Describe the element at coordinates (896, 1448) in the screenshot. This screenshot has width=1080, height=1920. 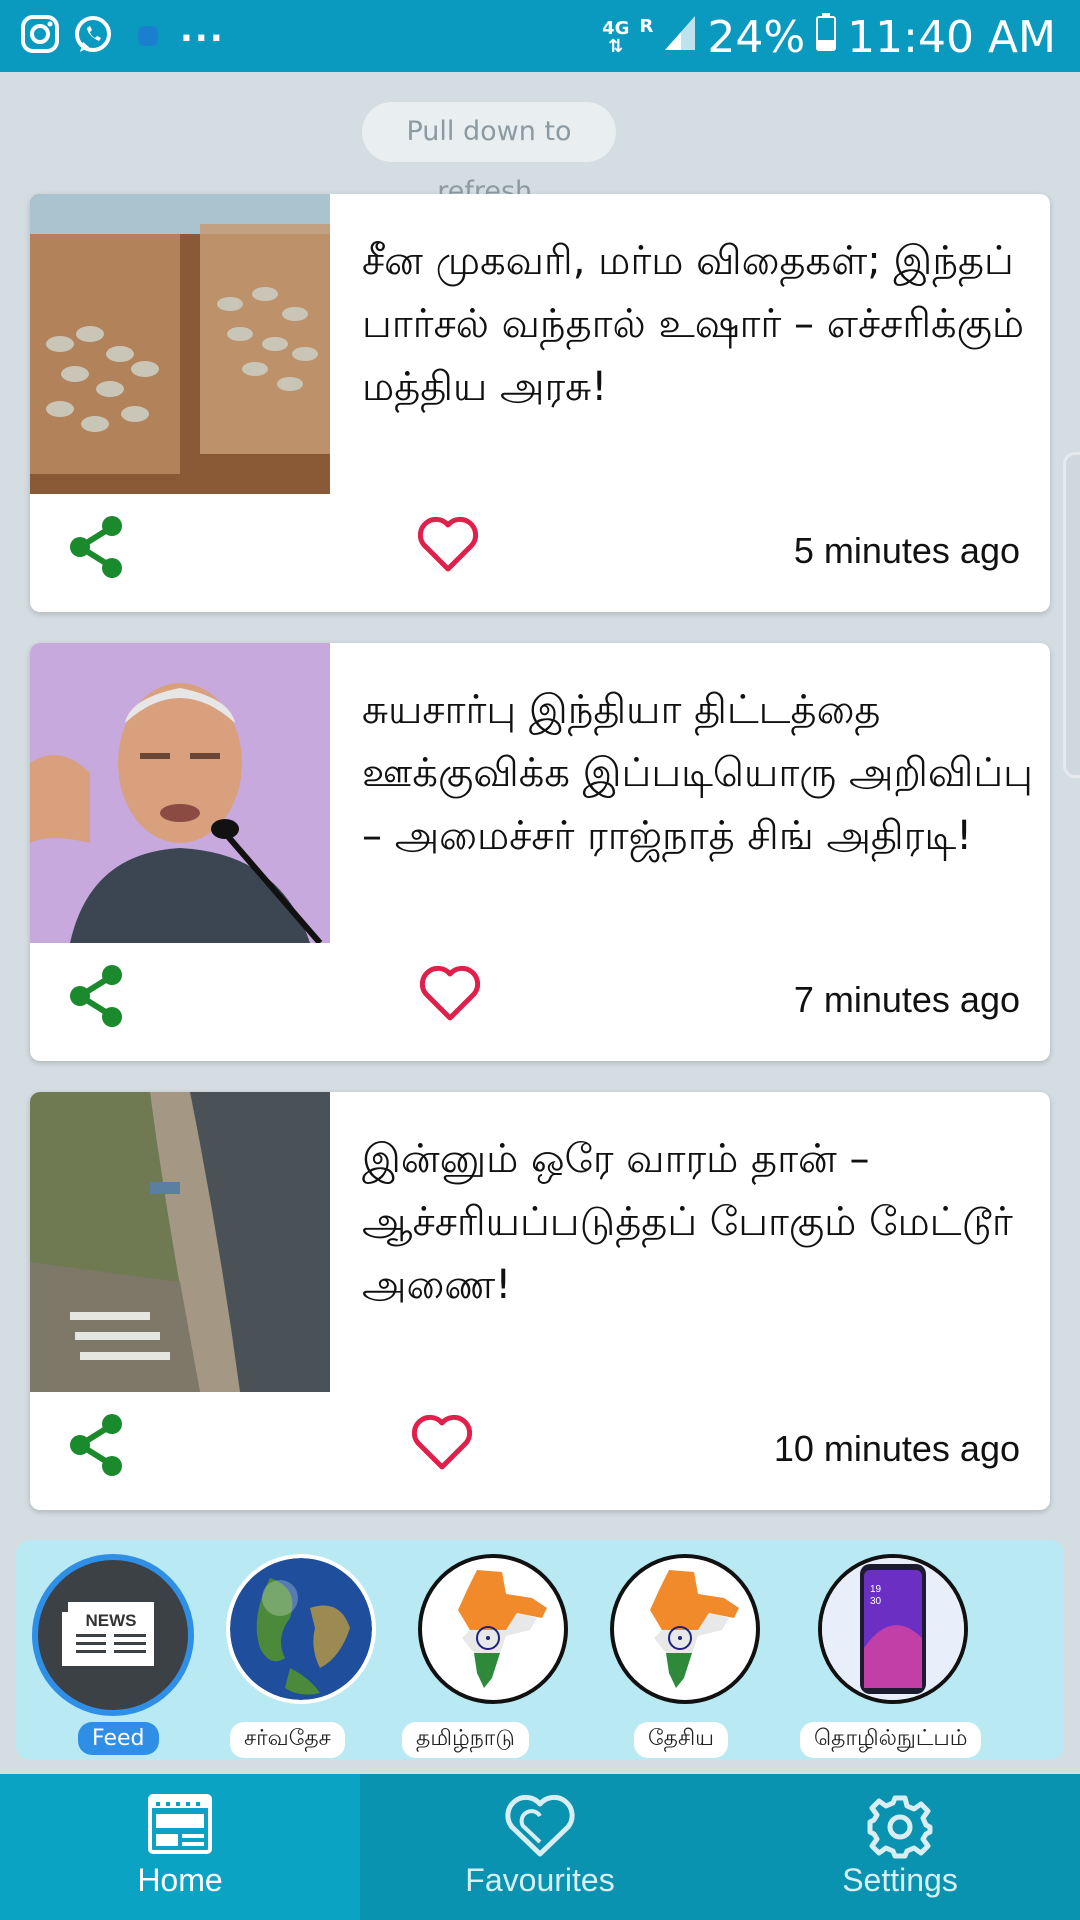
I see `article-time: 10 minutes ago` at that location.